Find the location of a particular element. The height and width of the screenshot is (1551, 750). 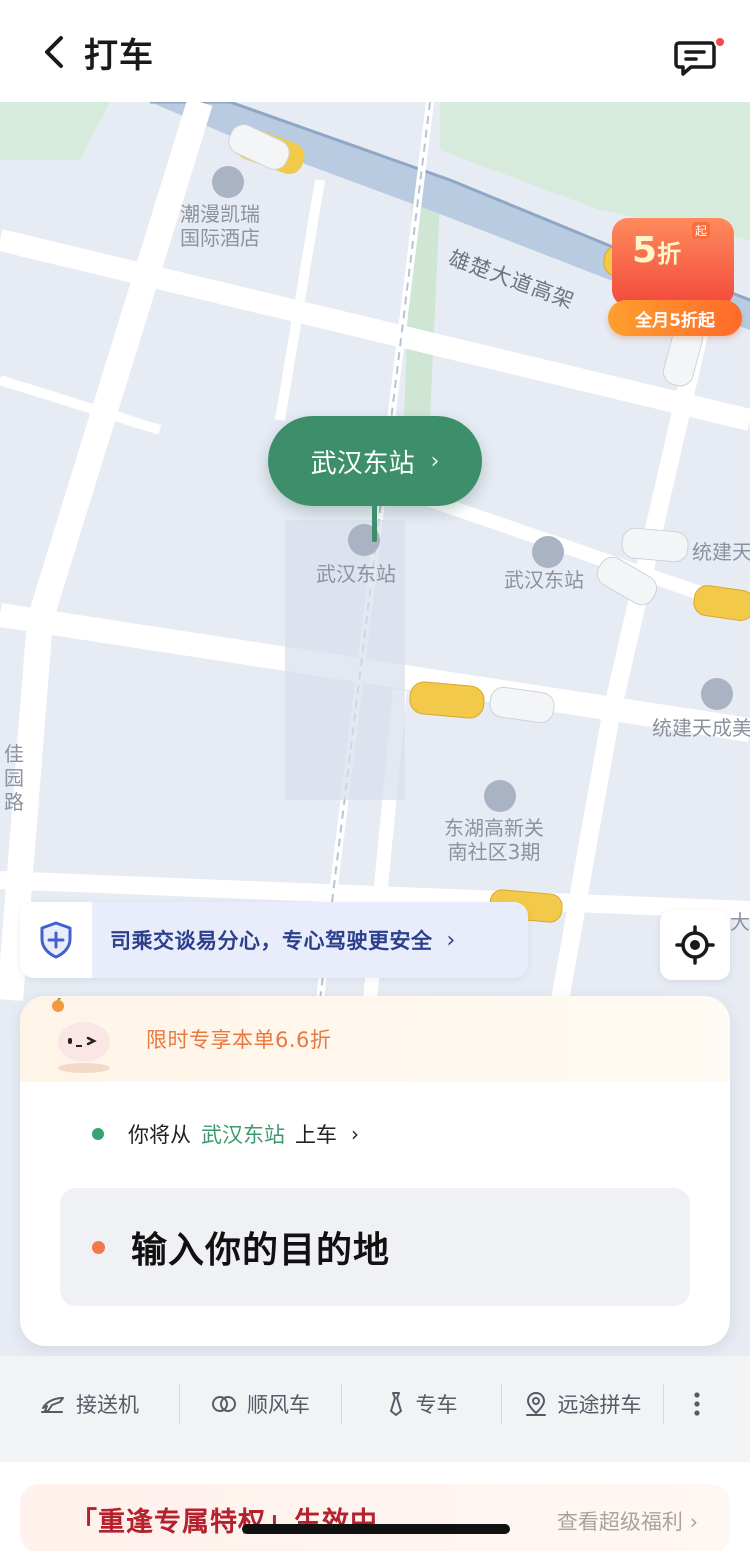

pickup-station-pin: 武汉东站 › is located at coordinates (375, 461).